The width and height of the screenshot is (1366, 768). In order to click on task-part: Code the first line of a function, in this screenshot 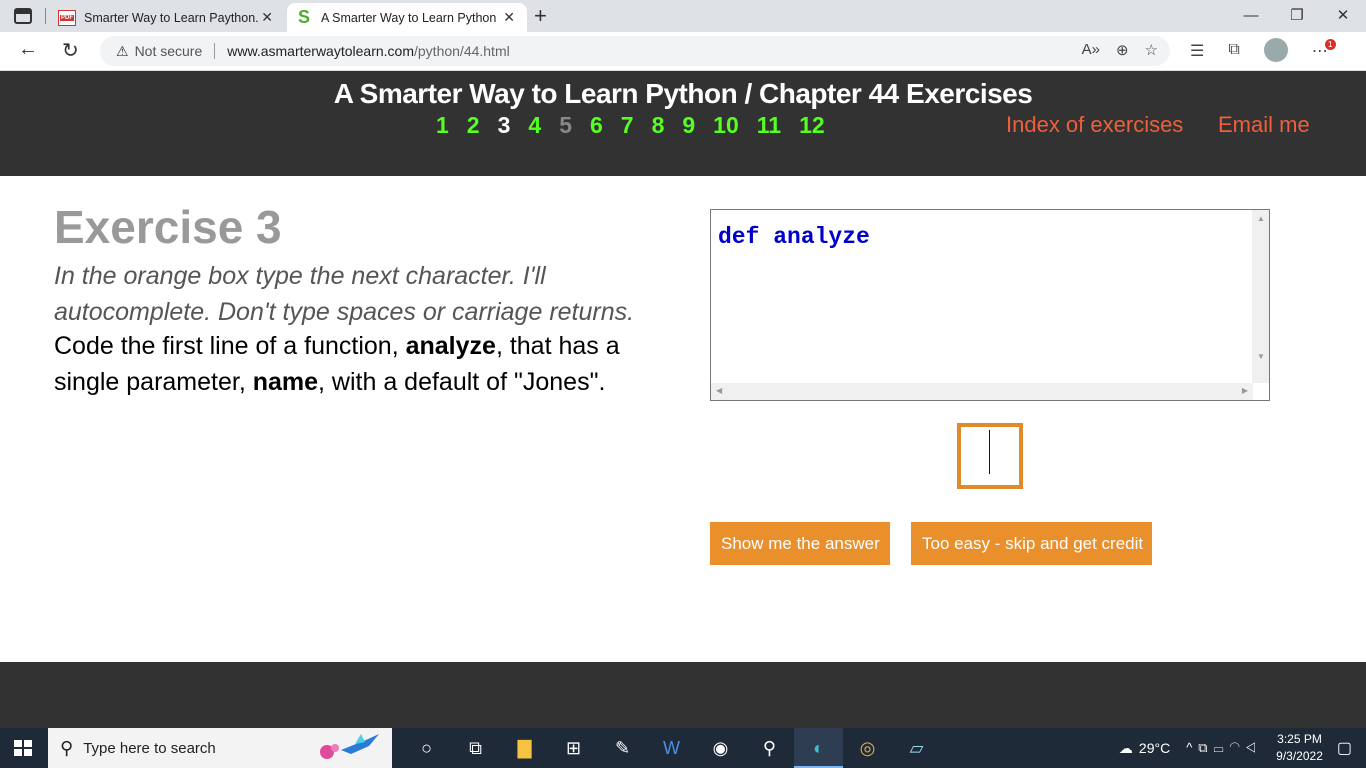, I will do `click(230, 346)`.